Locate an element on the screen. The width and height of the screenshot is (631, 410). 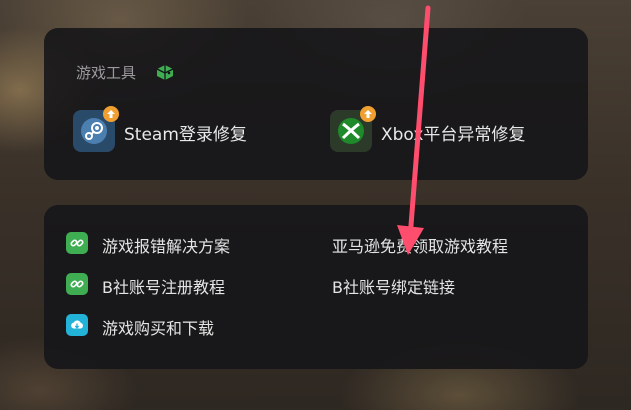
link-label: B社账号绑定链接 is located at coordinates (393, 287).